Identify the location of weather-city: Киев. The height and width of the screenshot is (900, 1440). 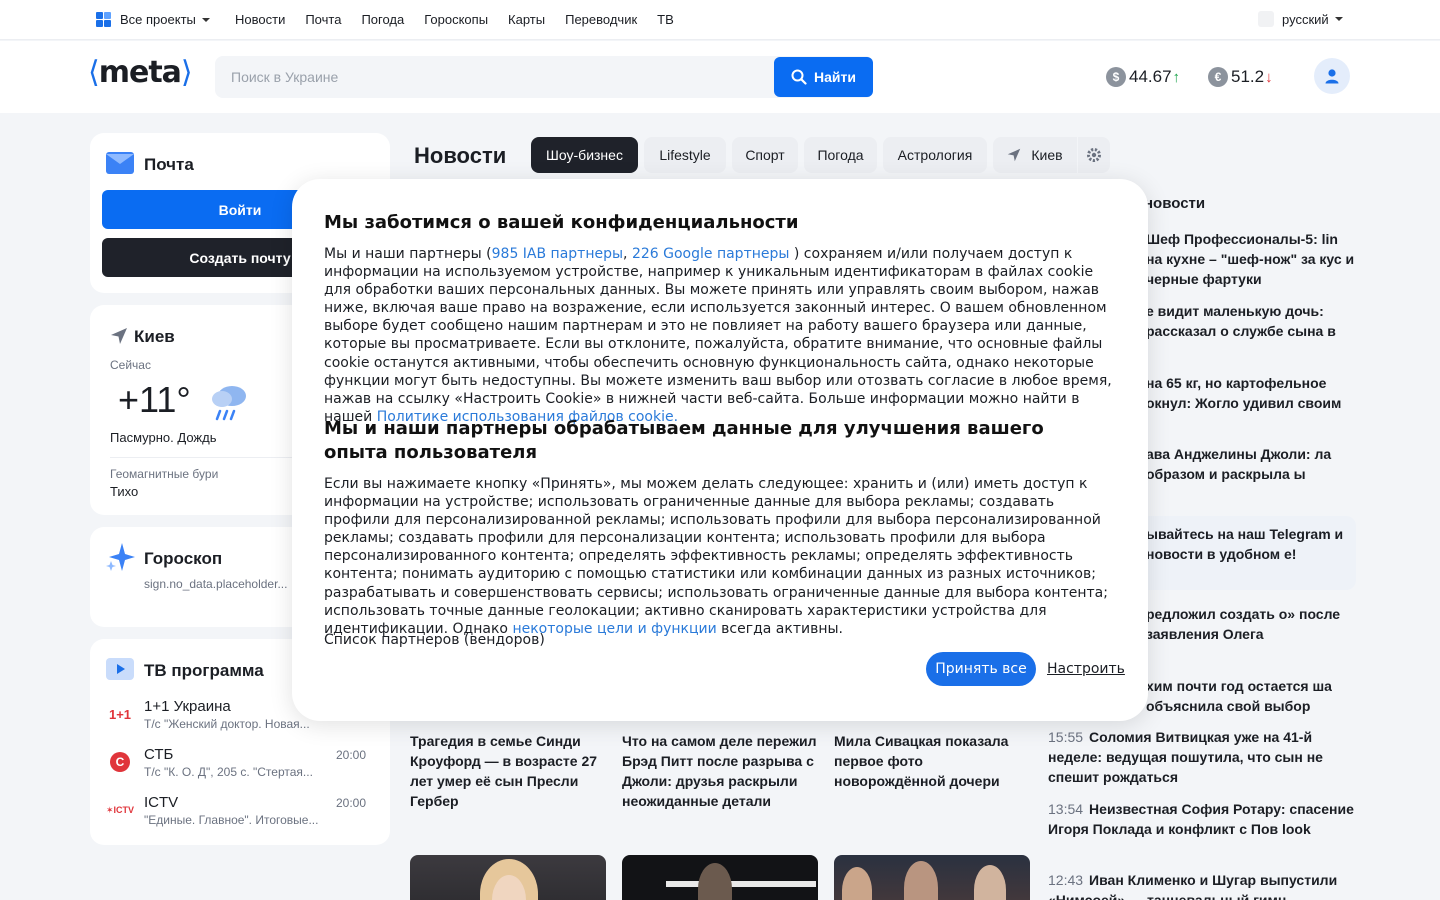
(154, 337).